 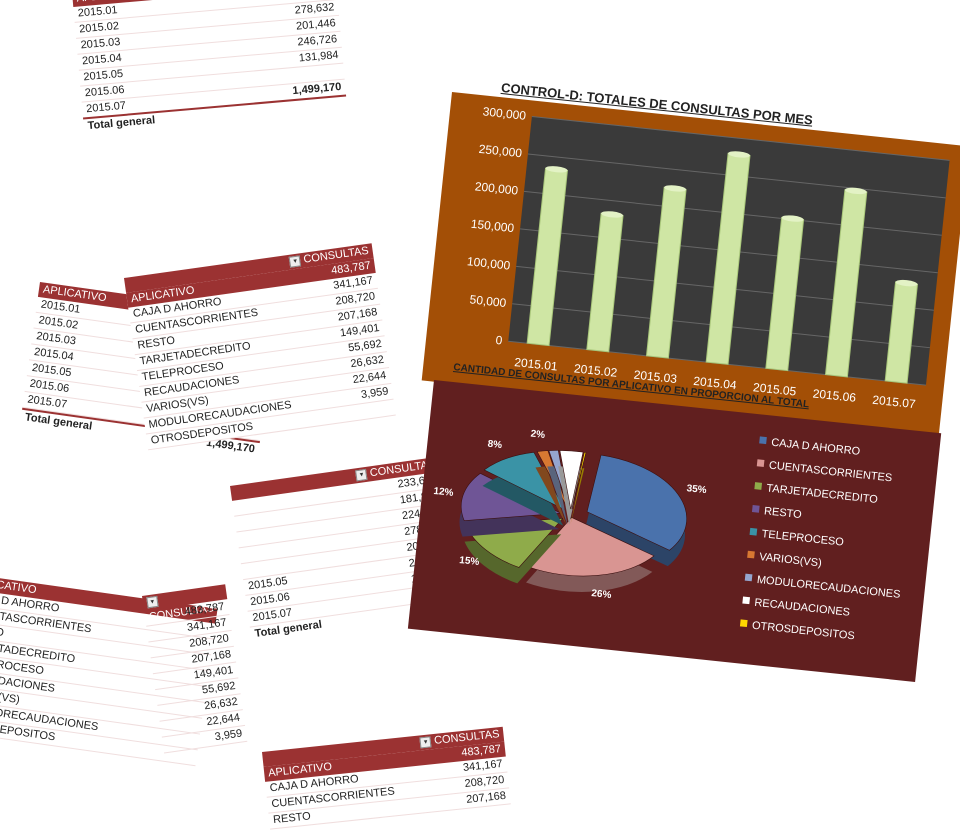 I want to click on pie-percent-label: 26%, so click(x=601, y=594).